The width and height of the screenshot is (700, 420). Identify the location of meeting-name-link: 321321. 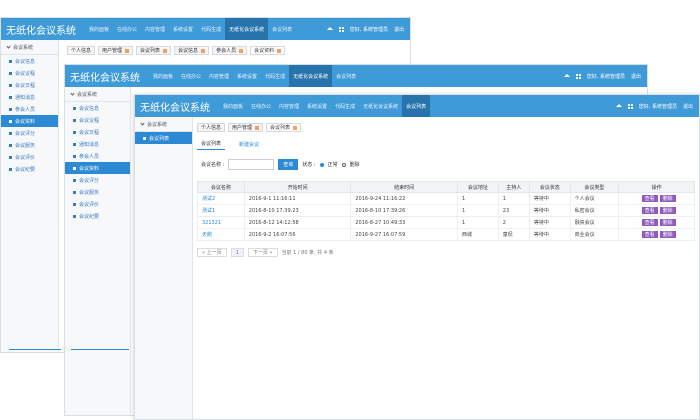
(221, 222).